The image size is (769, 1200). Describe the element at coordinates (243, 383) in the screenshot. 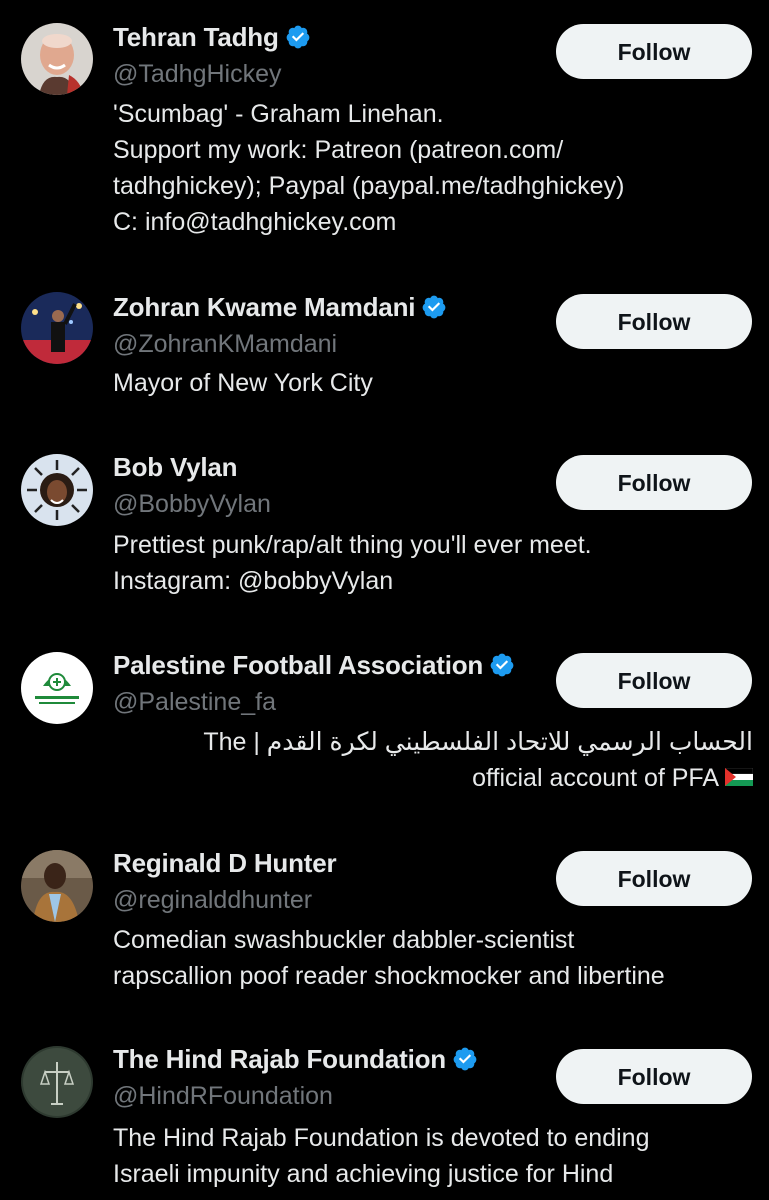

I see `bio-line: Mayor of New York City` at that location.